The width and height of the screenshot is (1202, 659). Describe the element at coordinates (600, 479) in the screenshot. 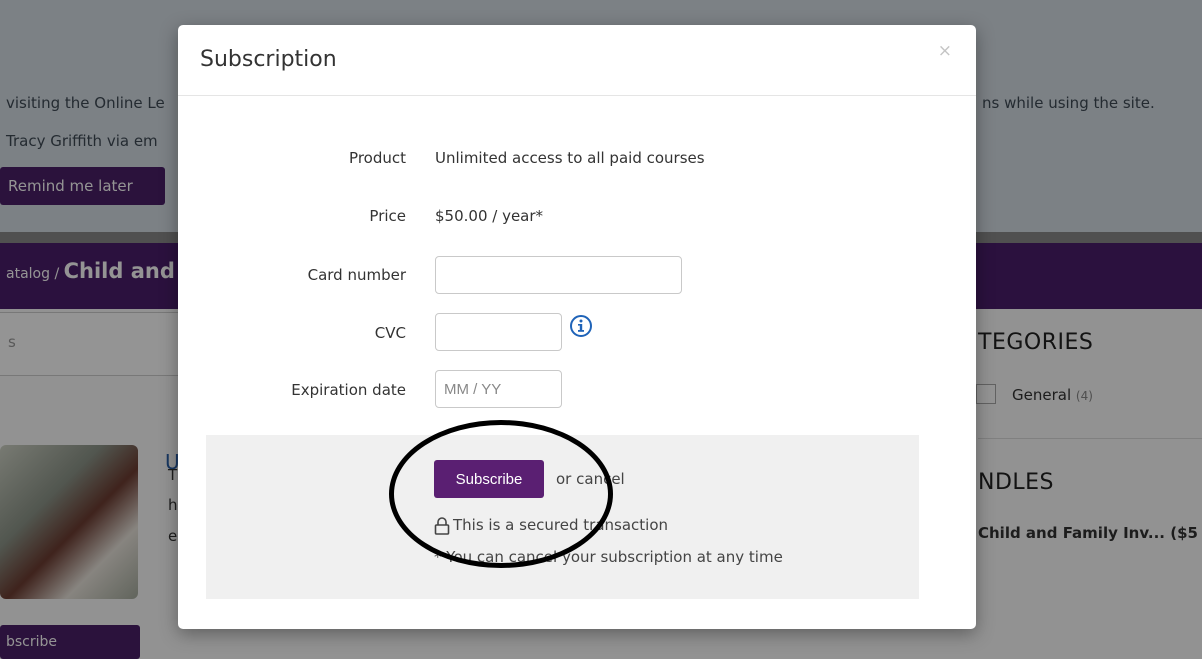

I see `cancel-link: cancel` at that location.